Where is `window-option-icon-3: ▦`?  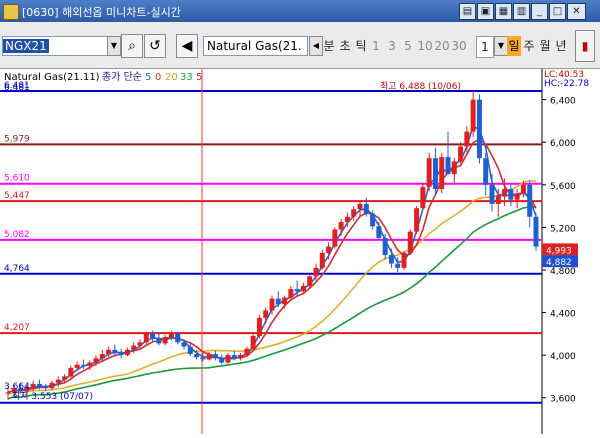 window-option-icon-3: ▦ is located at coordinates (503, 11).